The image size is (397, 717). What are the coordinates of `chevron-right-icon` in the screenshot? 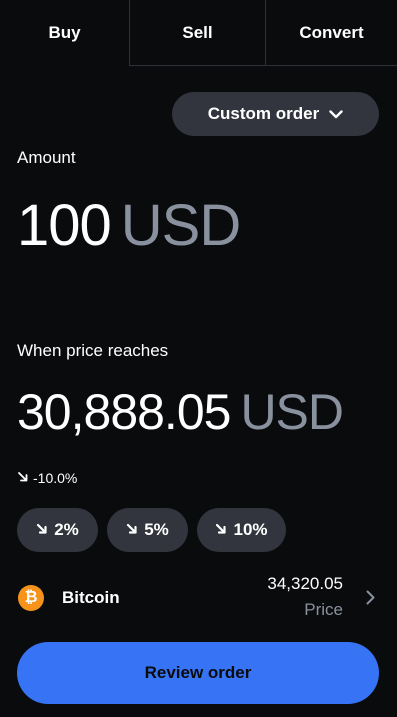 It's located at (370, 600).